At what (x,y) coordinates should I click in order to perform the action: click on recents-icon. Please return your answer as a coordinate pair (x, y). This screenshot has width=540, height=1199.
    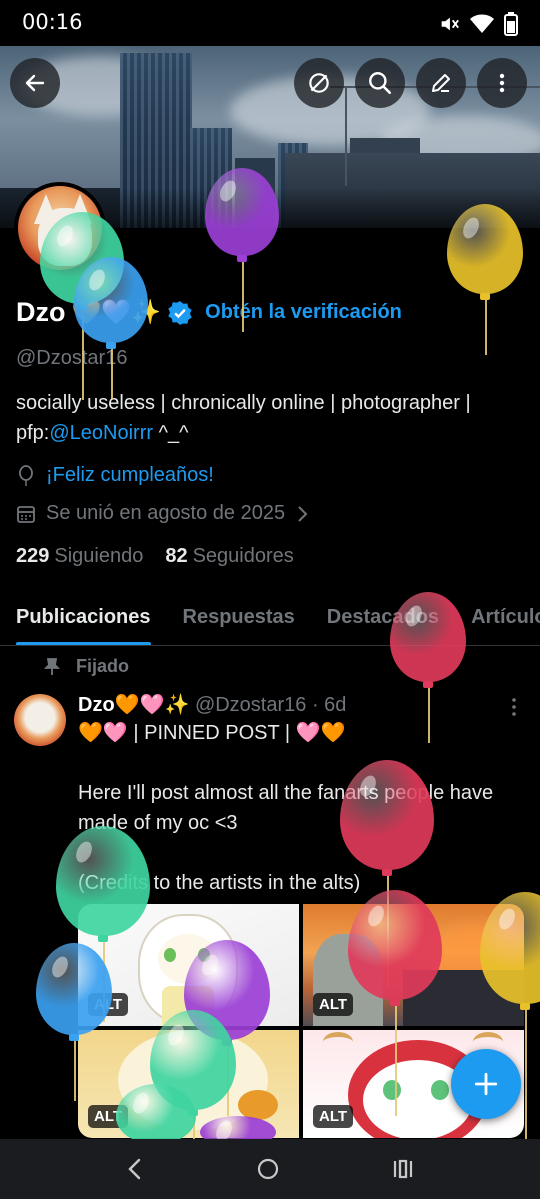
    Looking at the image, I should click on (403, 1169).